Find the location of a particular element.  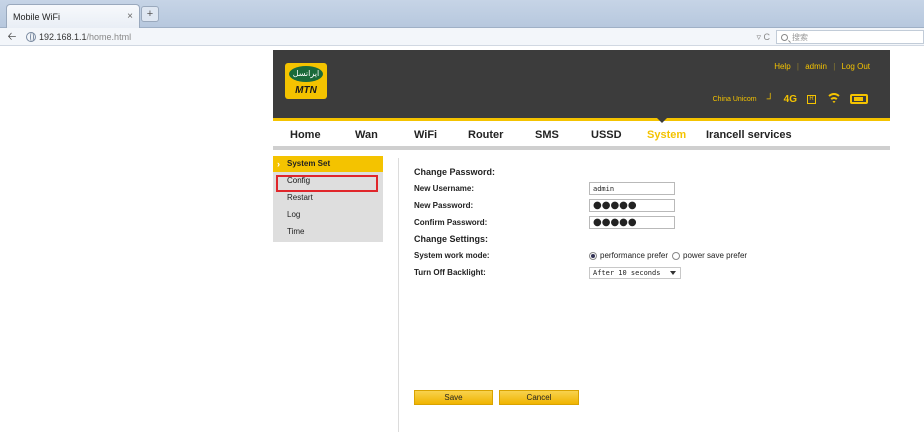

status-bar: China Unicom ┘ 4G R is located at coordinates (790, 99).